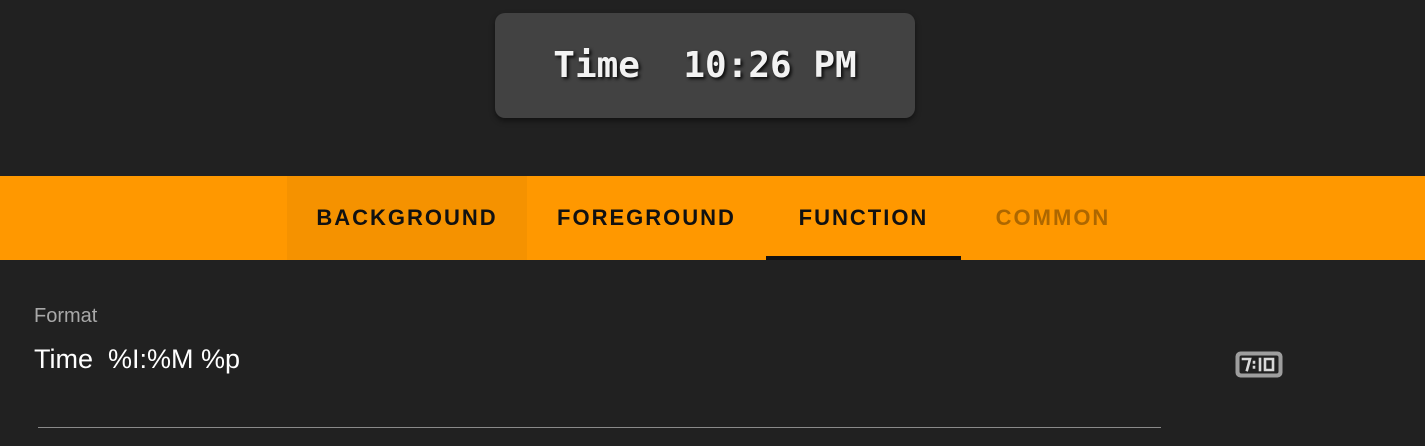  I want to click on tab-foreground: FOREGROUND, so click(646, 218).